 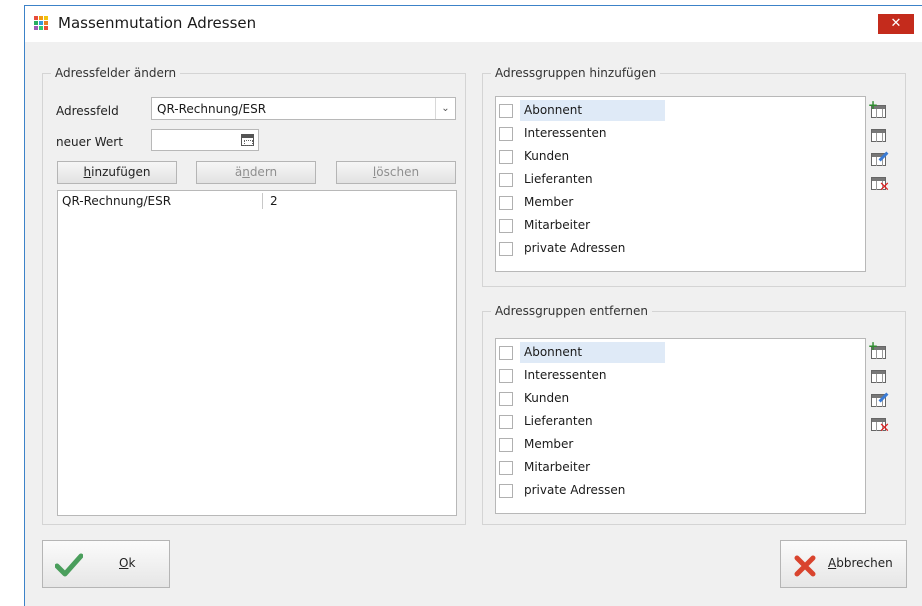 What do you see at coordinates (87, 111) in the screenshot?
I see `adressfeld-label: Adressfeld` at bounding box center [87, 111].